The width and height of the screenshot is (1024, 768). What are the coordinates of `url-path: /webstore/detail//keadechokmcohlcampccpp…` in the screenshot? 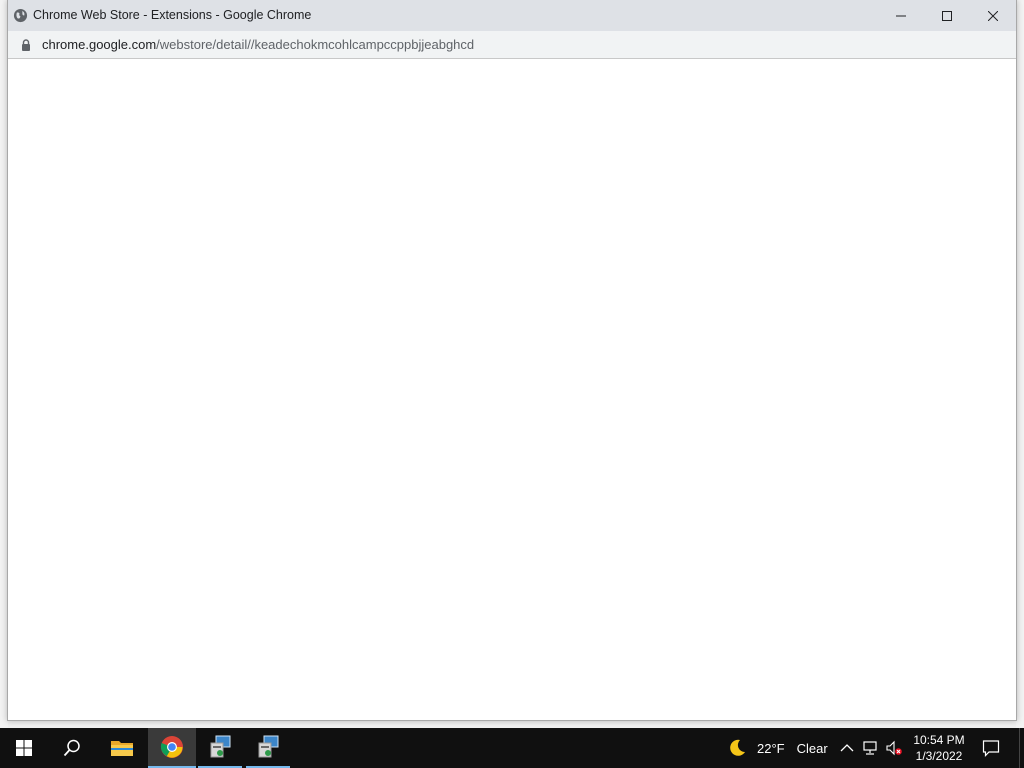 It's located at (315, 44).